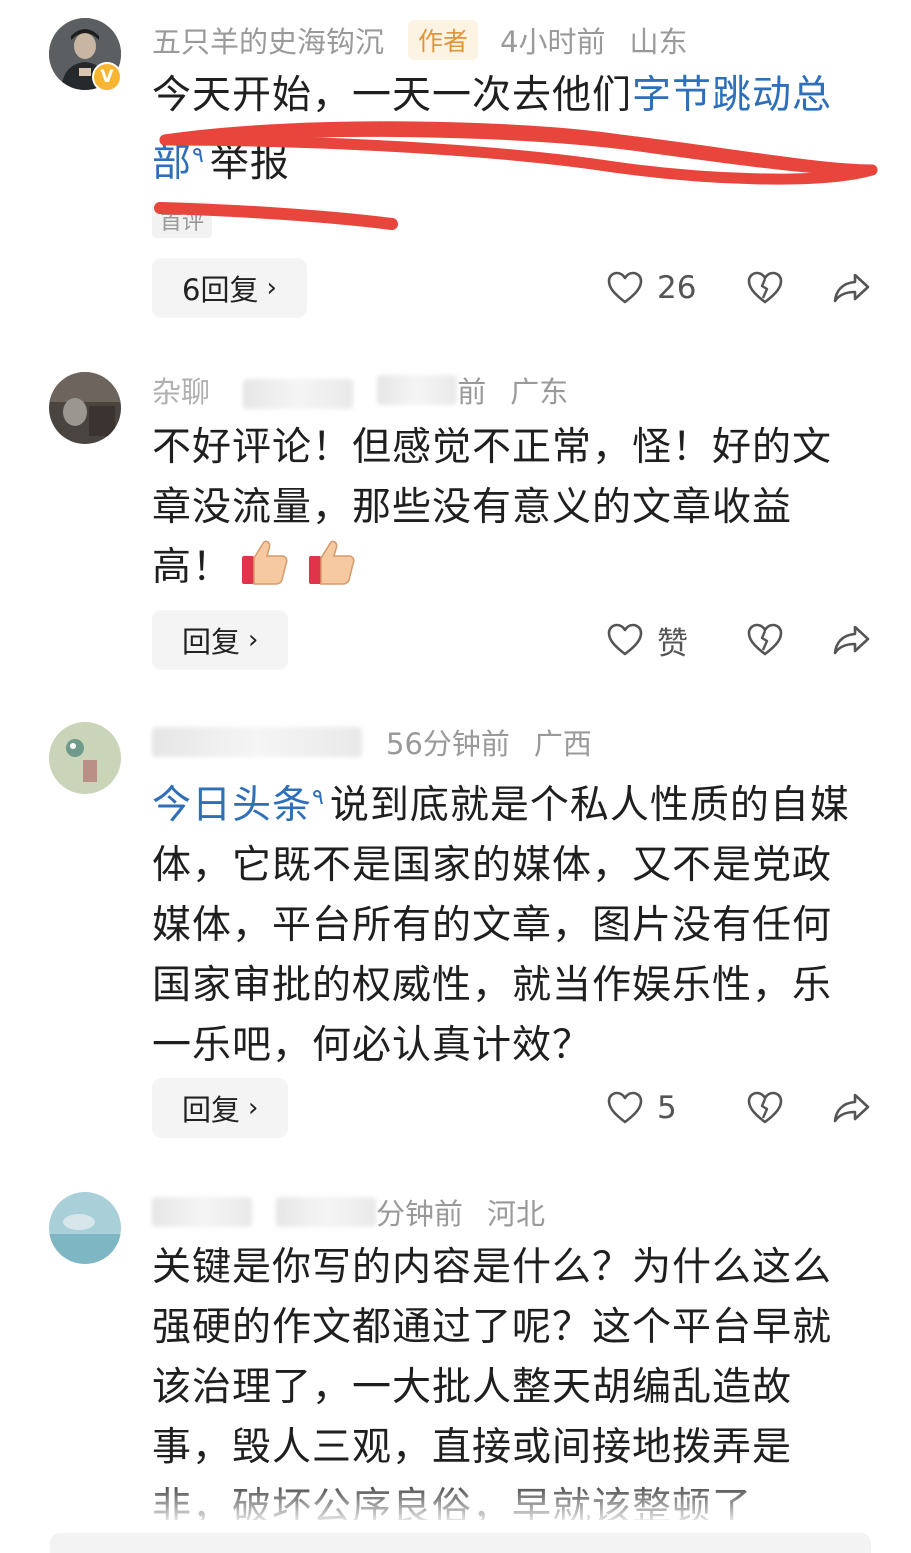  Describe the element at coordinates (667, 1108) in the screenshot. I see `like-count: 5` at that location.